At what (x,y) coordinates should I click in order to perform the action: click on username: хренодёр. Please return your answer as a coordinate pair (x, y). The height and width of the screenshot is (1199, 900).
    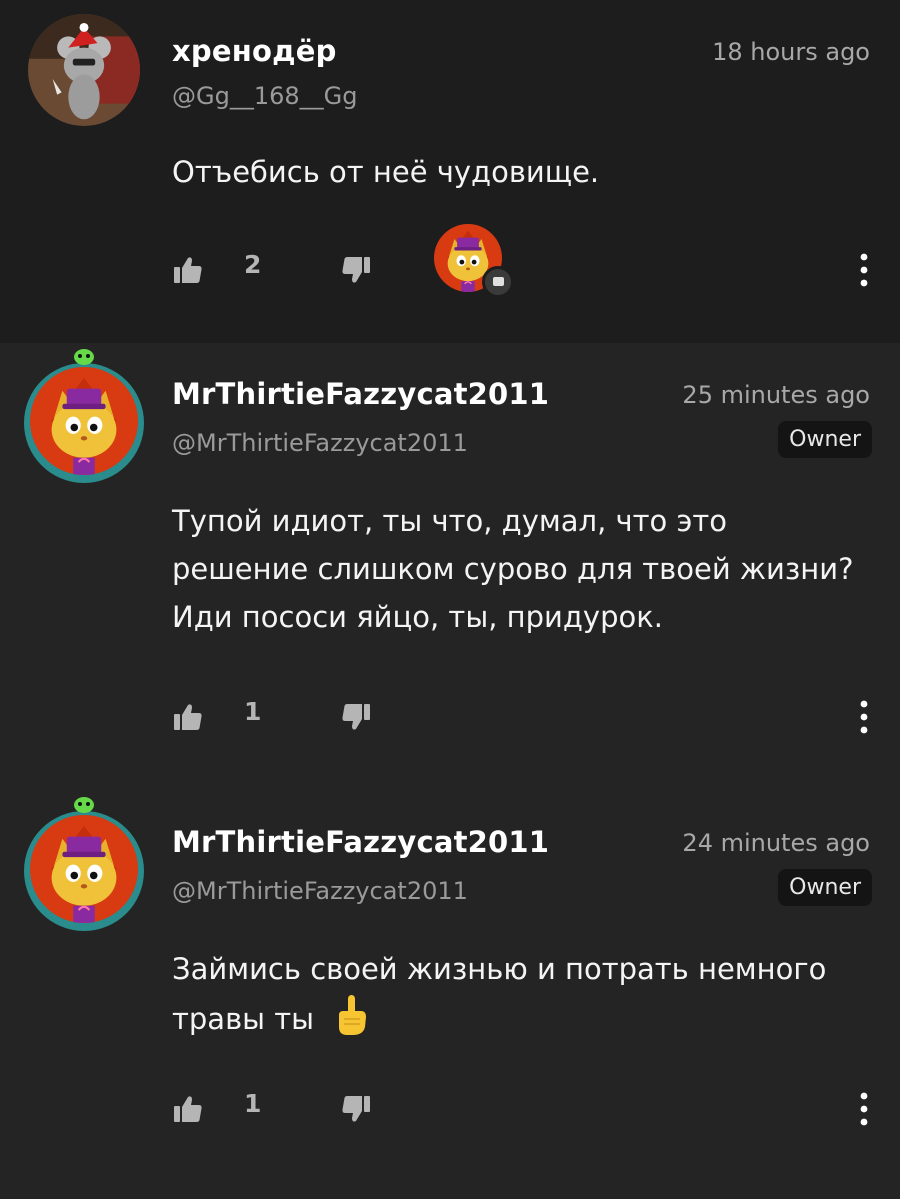
    Looking at the image, I should click on (254, 51).